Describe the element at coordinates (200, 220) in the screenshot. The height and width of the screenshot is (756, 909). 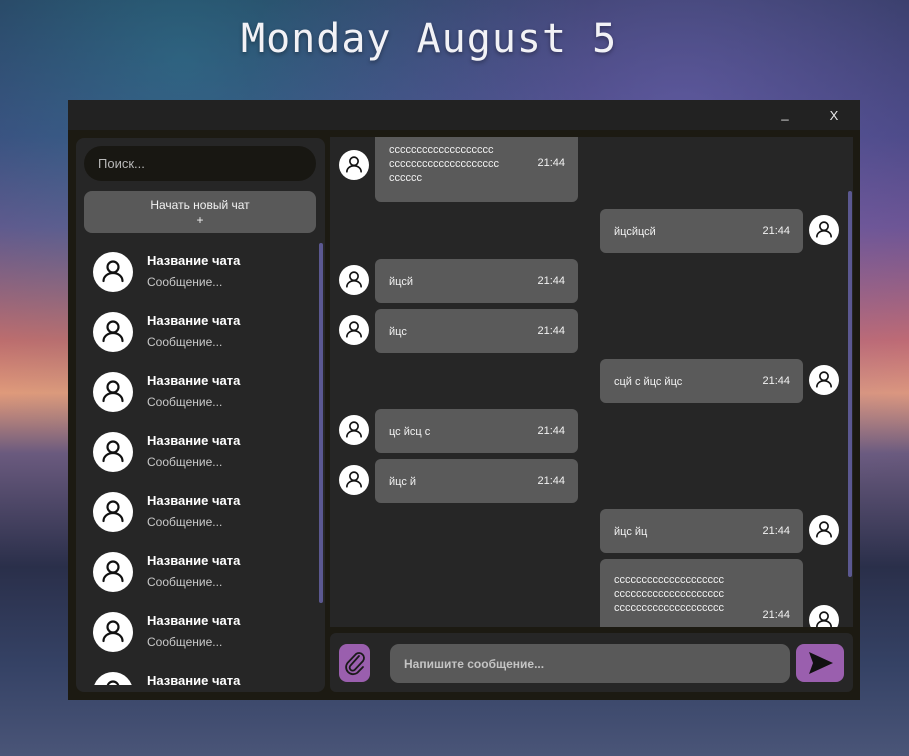
I see `plus-icon: +` at that location.